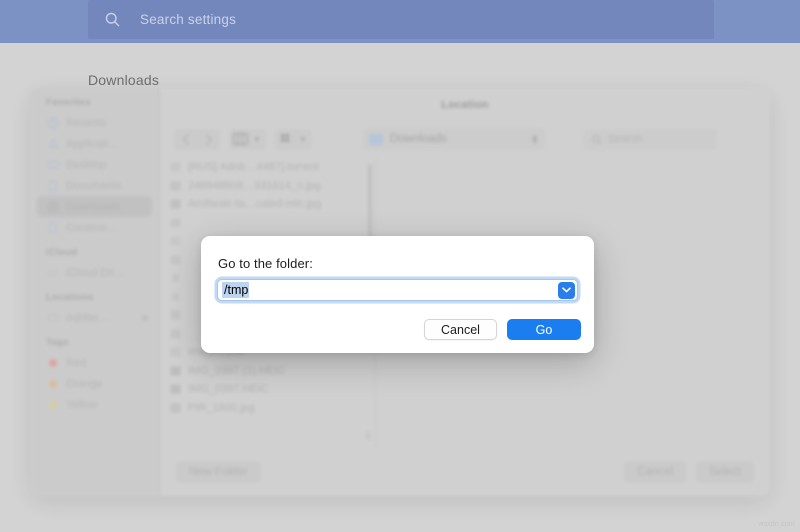 Image resolution: width=800 pixels, height=532 pixels. Describe the element at coordinates (267, 389) in the screenshot. I see `list-item: IMG_0397.HEIC` at that location.